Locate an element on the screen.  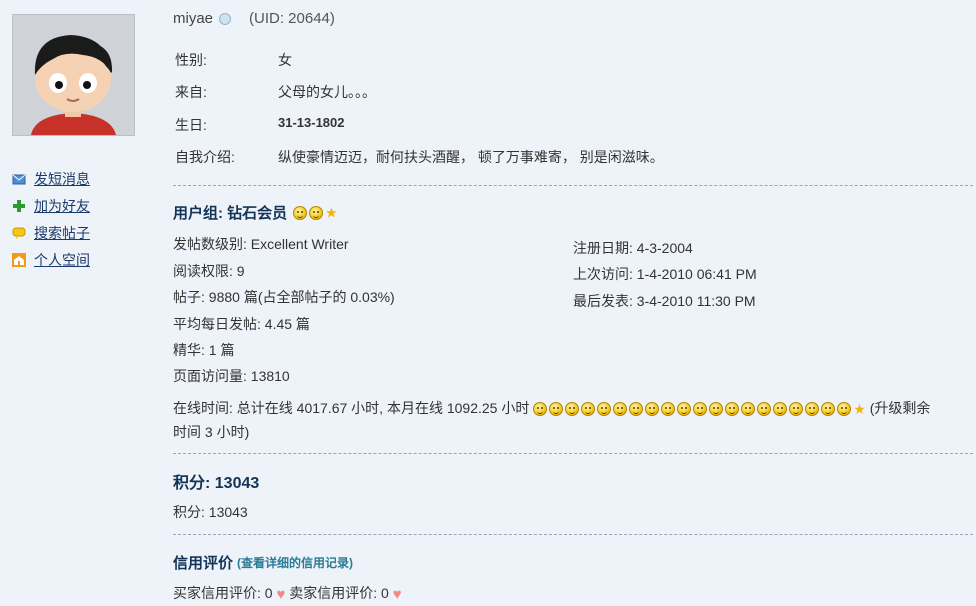
from-value: 父母的女儿。。。 is located at coordinates (327, 92).